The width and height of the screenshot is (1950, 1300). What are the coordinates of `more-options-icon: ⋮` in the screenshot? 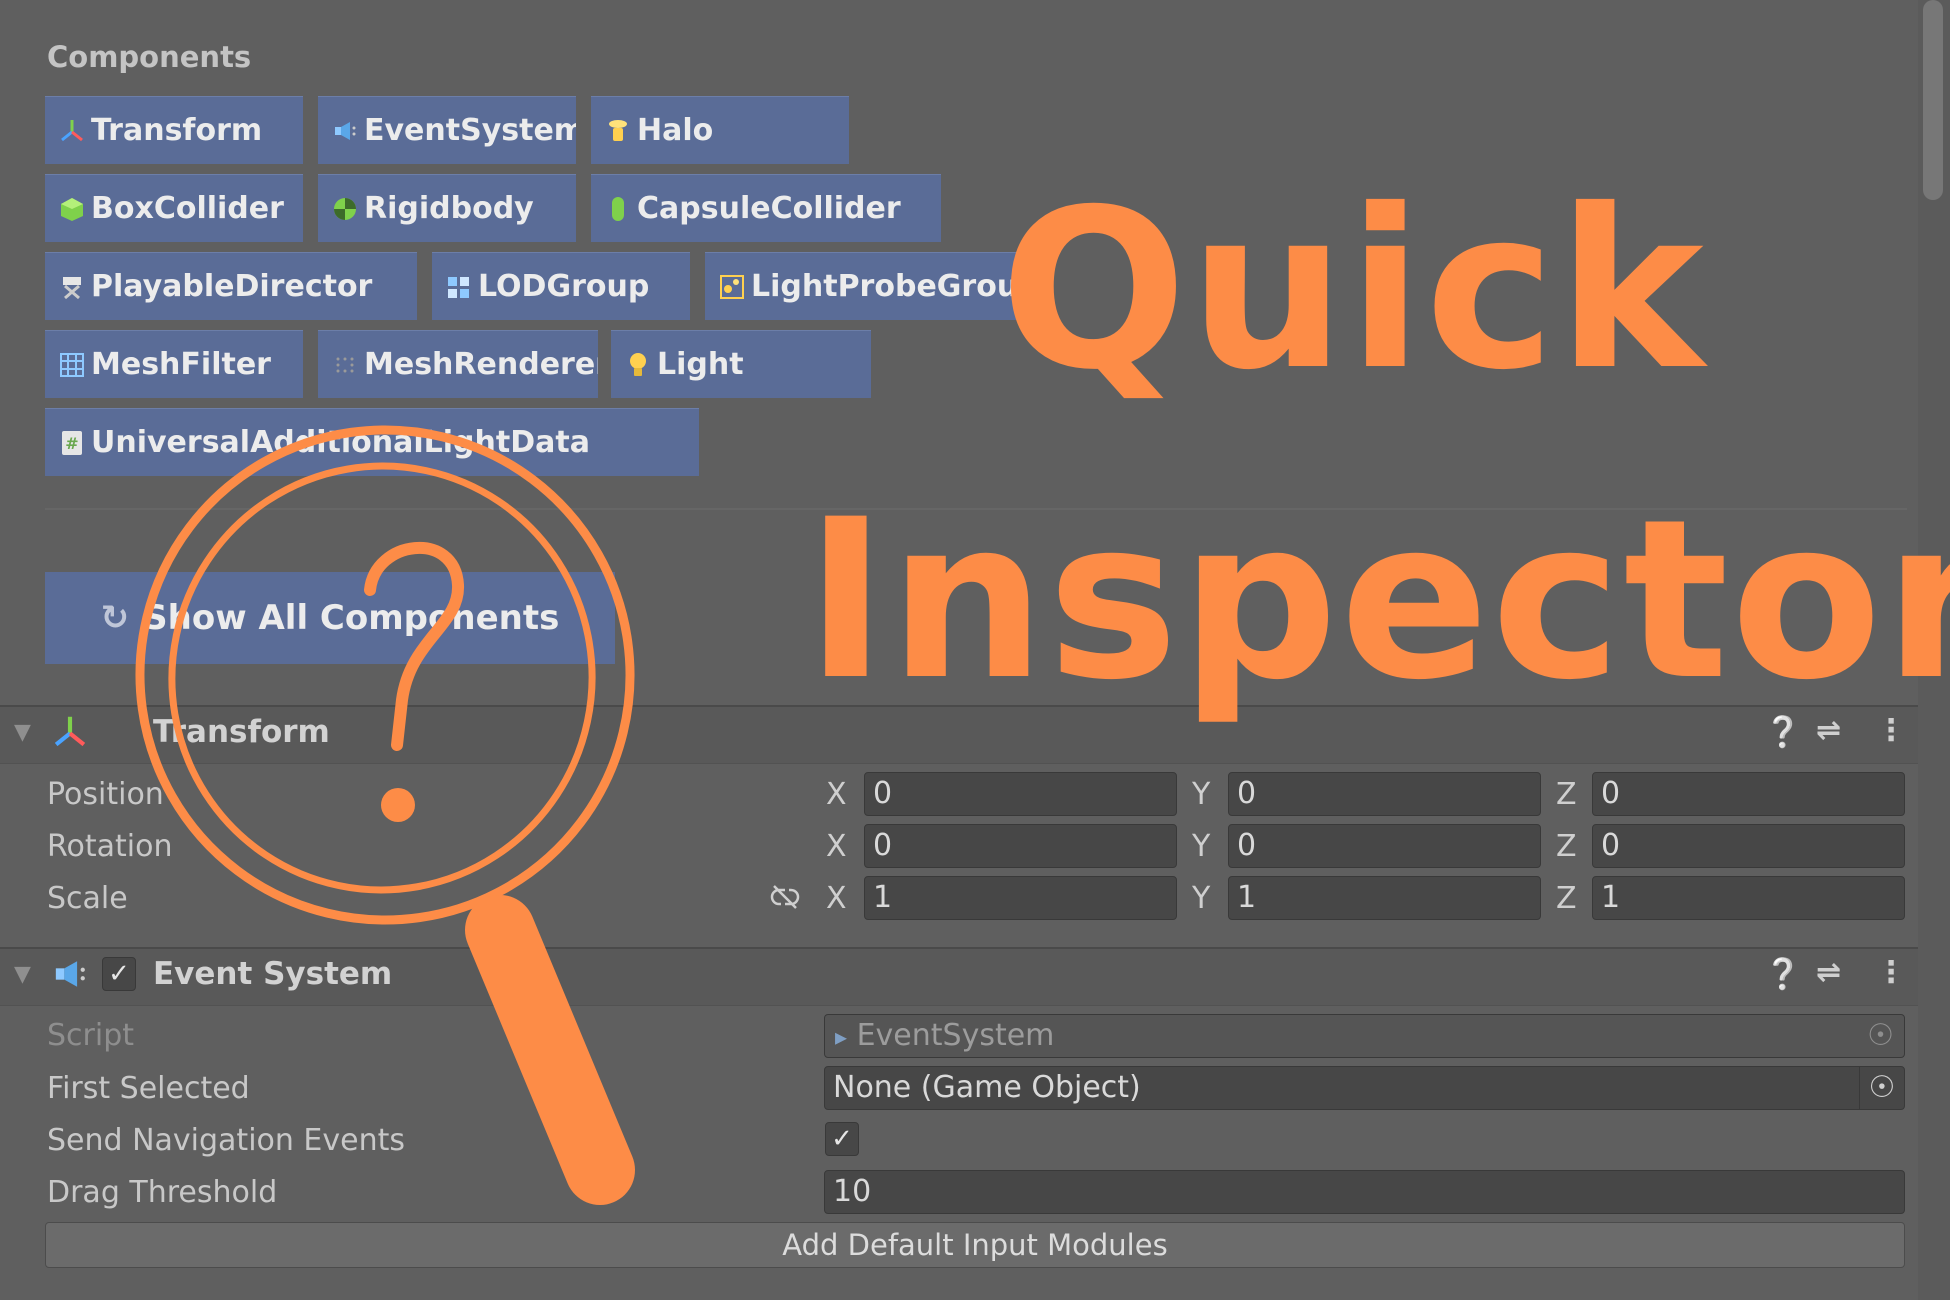 It's located at (1891, 972).